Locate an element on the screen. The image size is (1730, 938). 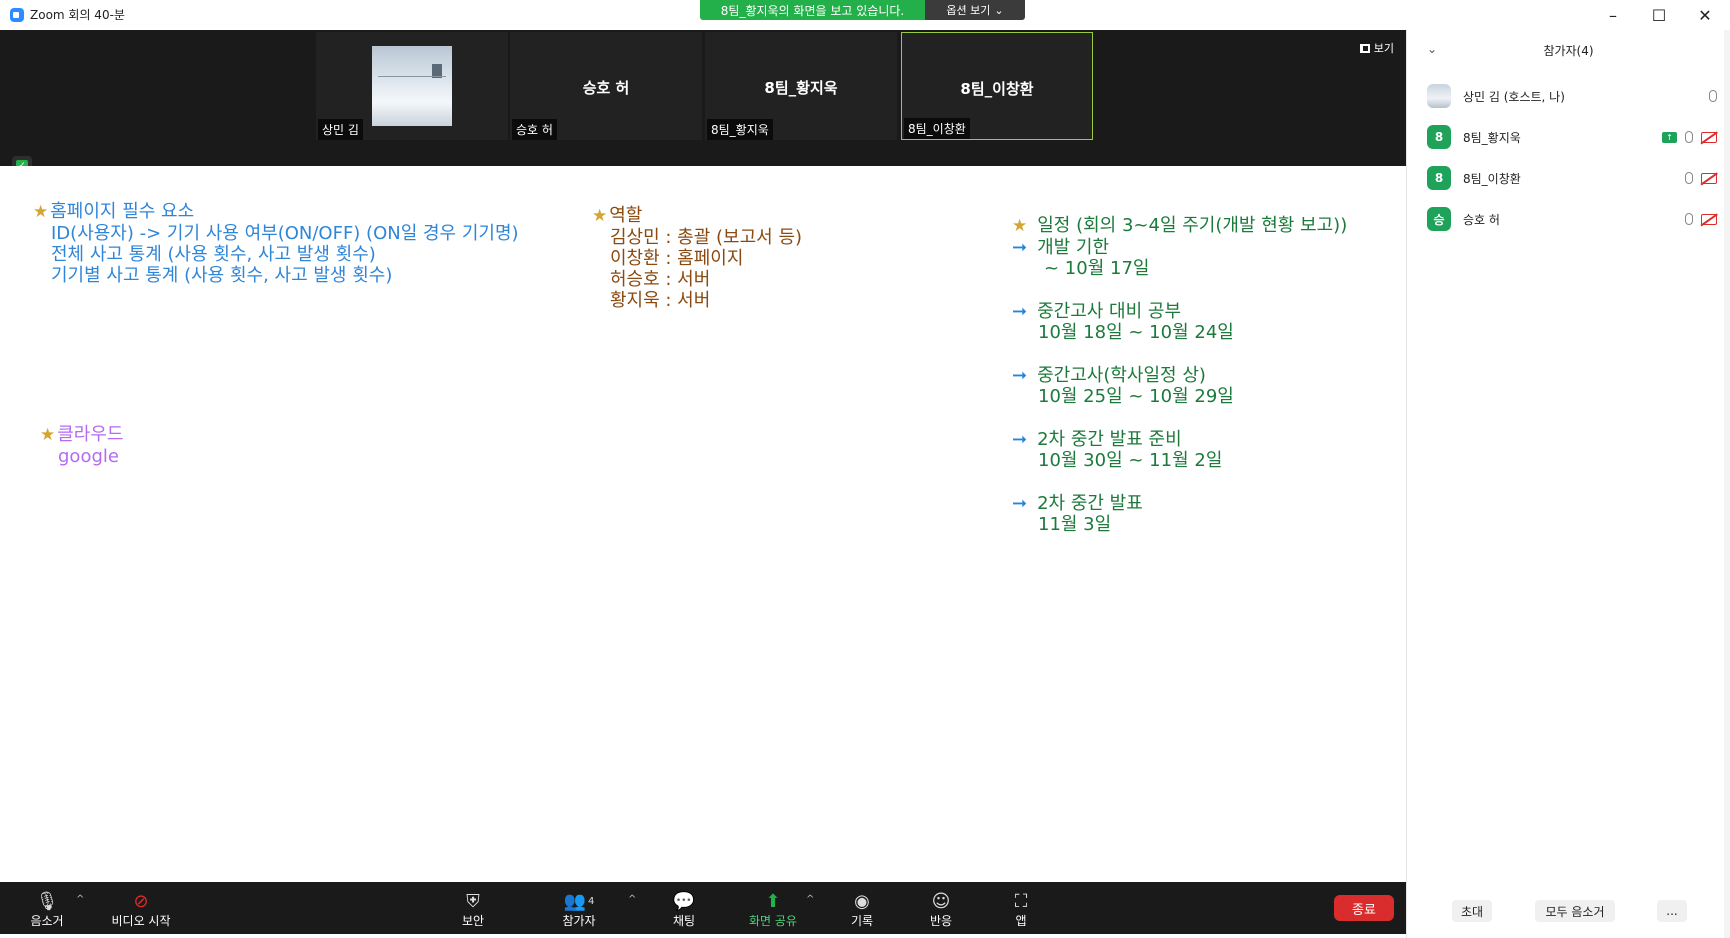
security-button: ⛨ 보안 is located at coordinates (473, 909).